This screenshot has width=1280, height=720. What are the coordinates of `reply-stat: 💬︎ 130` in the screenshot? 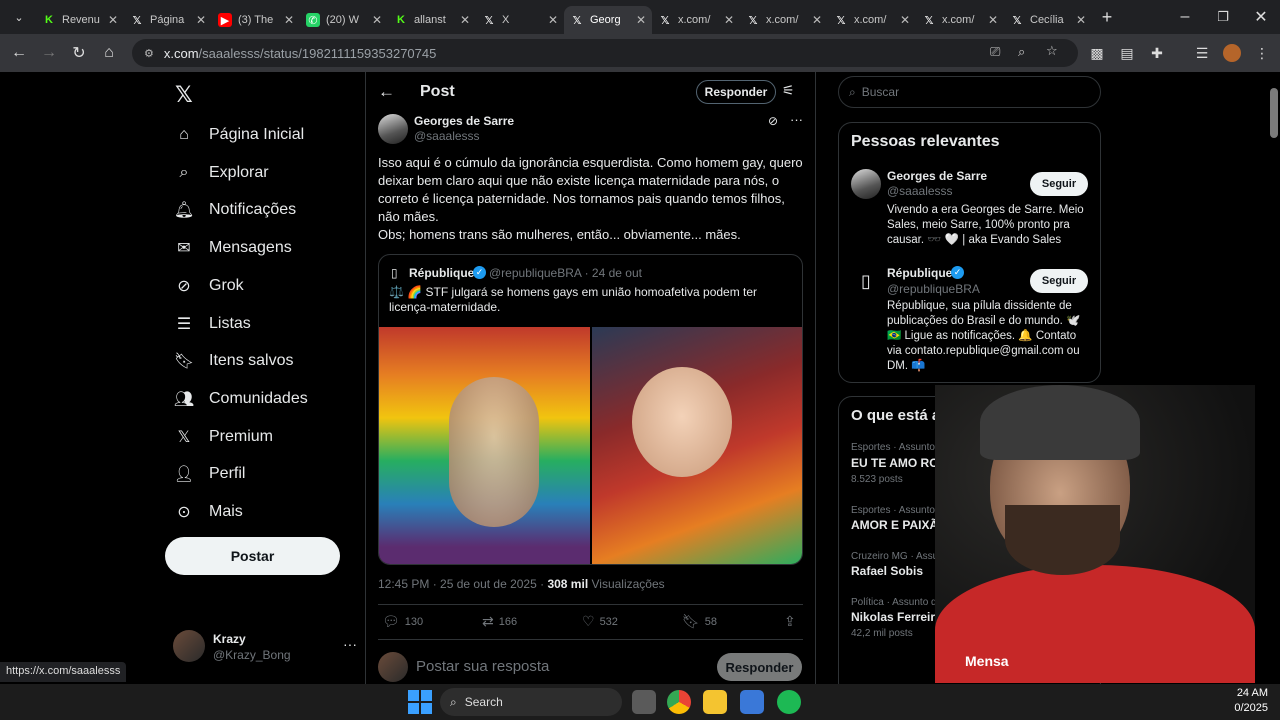 It's located at (402, 621).